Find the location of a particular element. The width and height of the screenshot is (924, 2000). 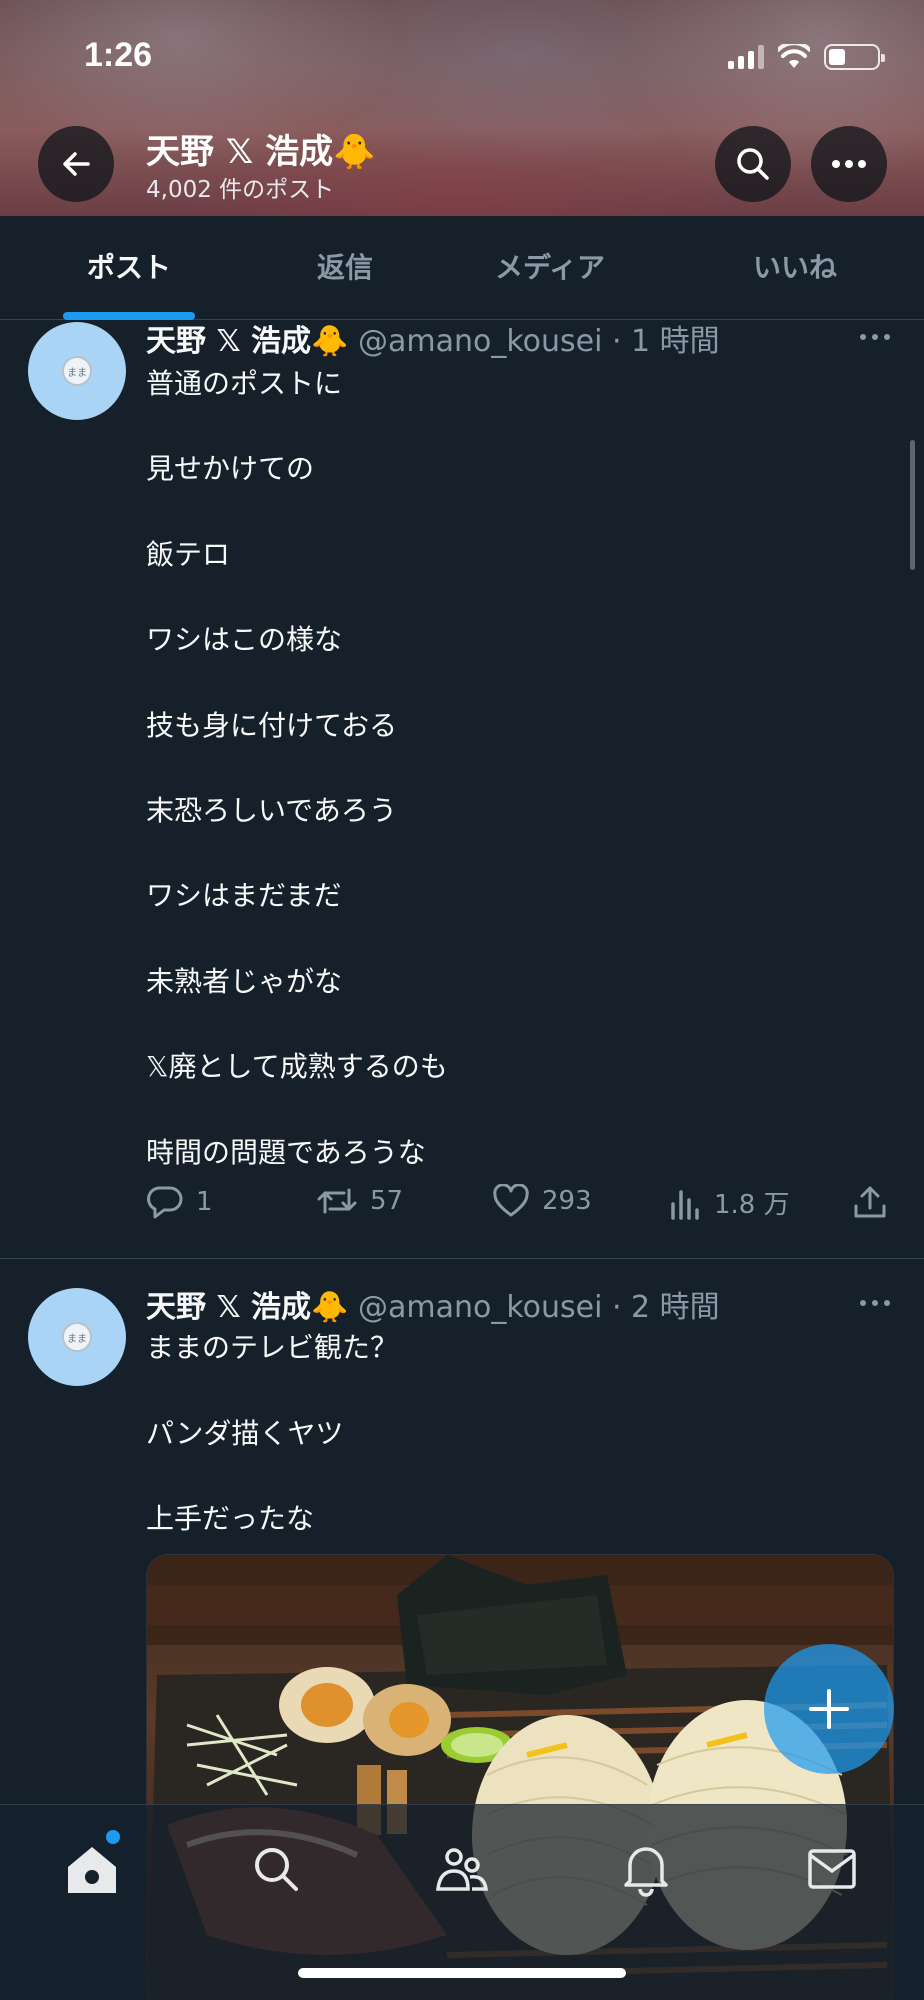

search-button is located at coordinates (753, 164).